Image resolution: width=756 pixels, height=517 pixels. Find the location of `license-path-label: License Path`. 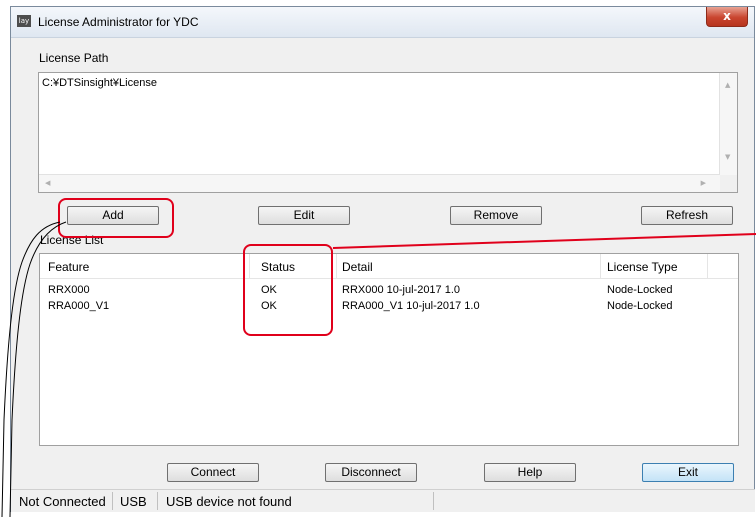

license-path-label: License Path is located at coordinates (74, 58).